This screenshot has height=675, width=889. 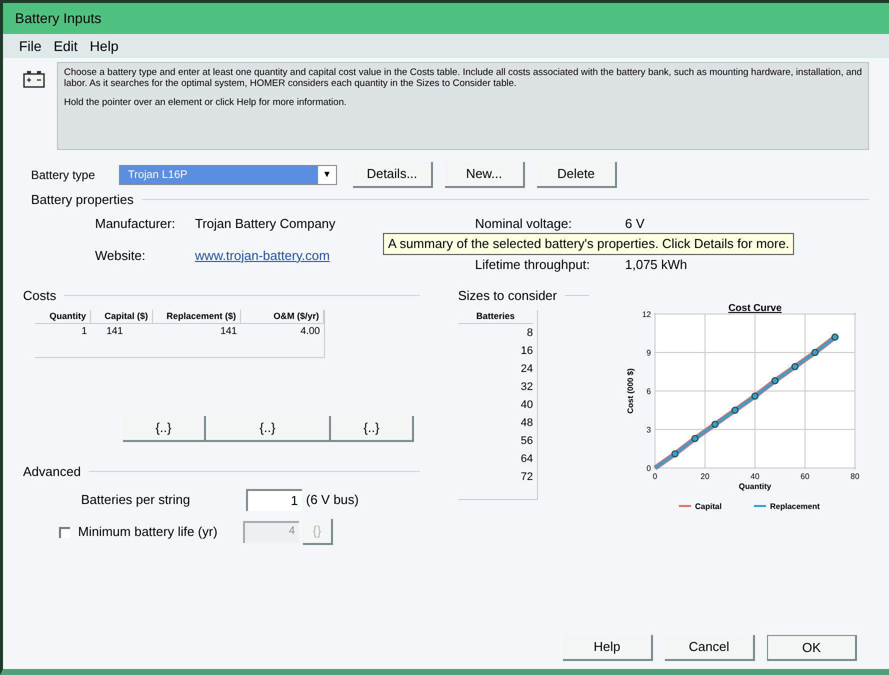 What do you see at coordinates (529, 333) in the screenshot?
I see `table-cell-text: 8` at bounding box center [529, 333].